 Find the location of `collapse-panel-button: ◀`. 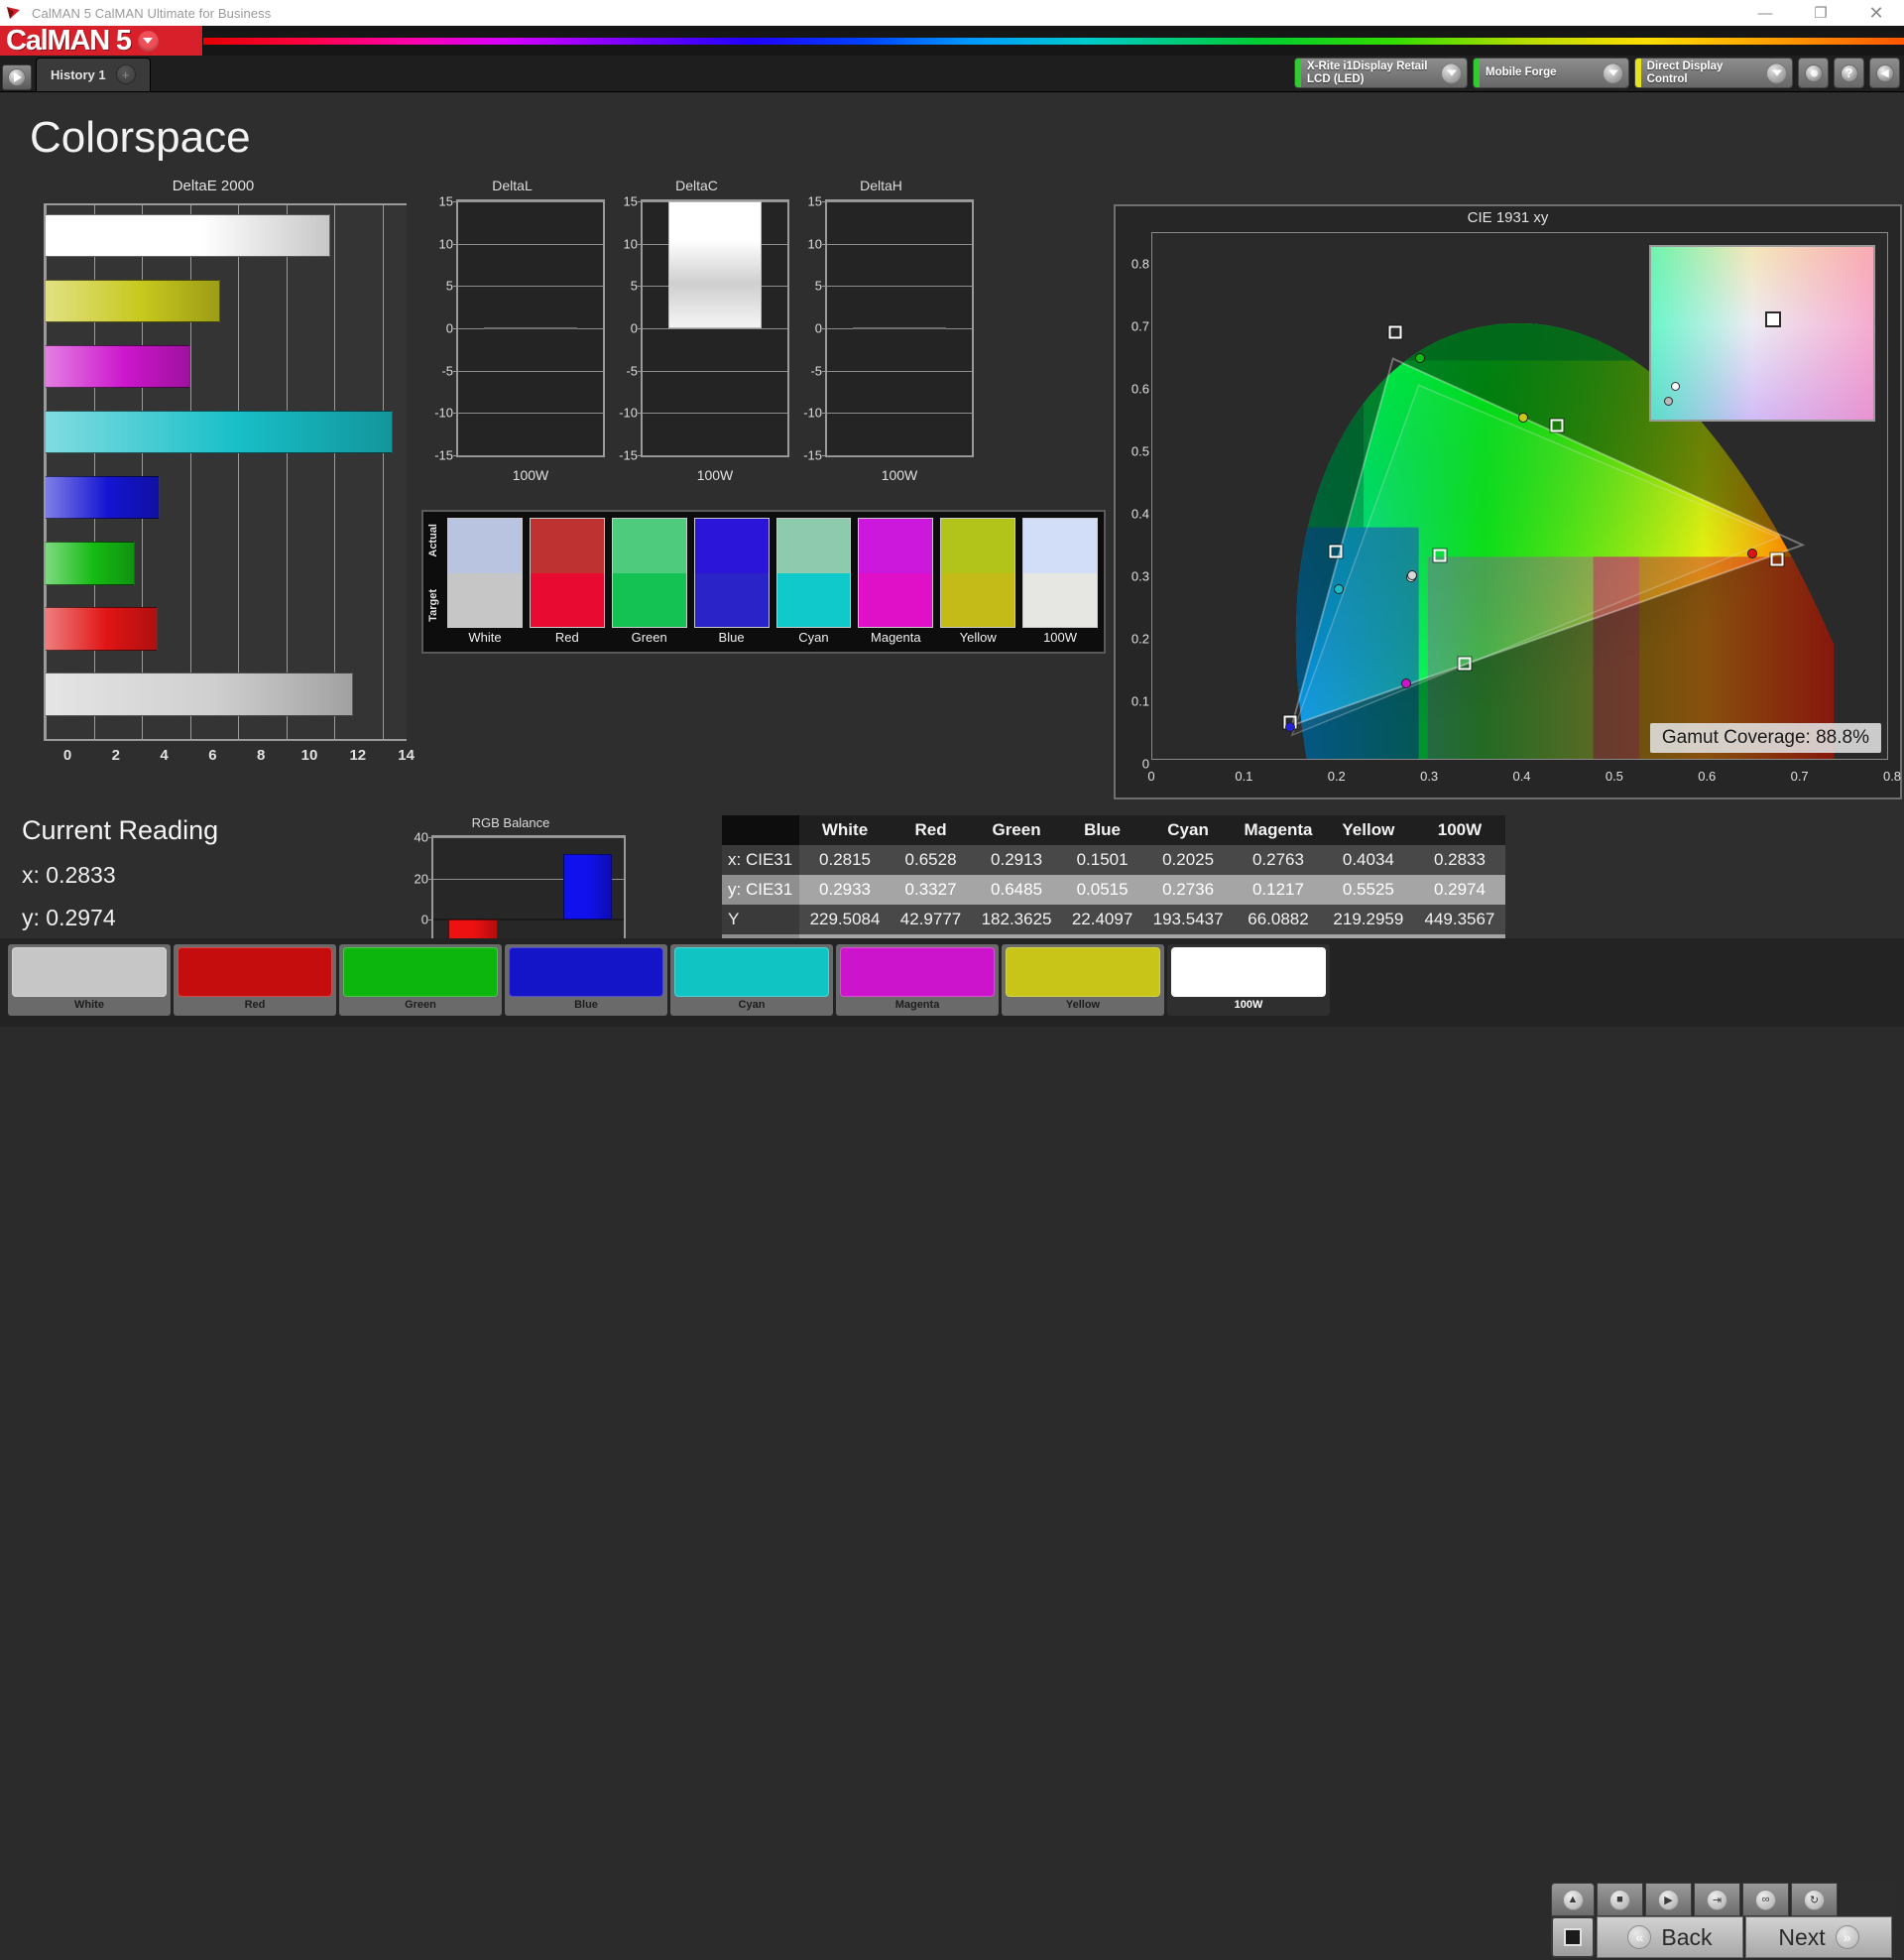

collapse-panel-button: ◀ is located at coordinates (1884, 73).